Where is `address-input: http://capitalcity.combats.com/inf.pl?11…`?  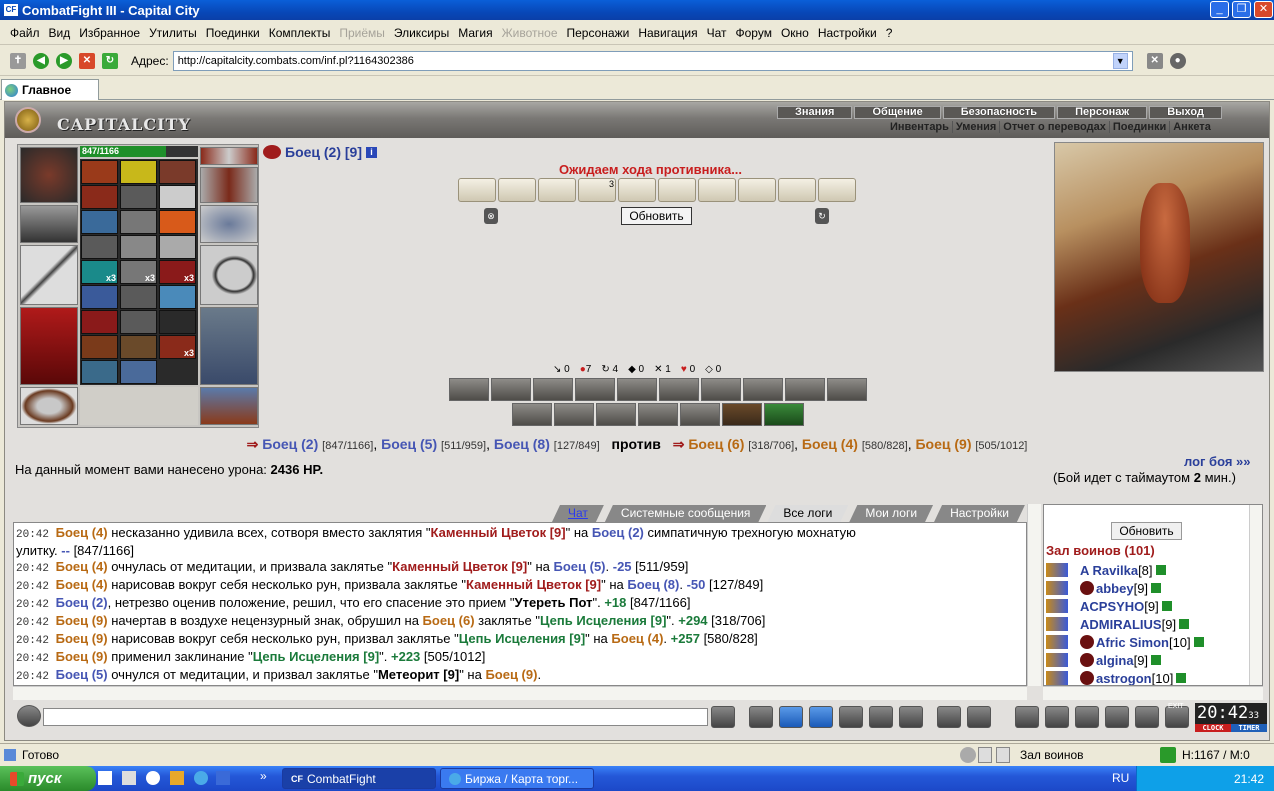
address-input: http://capitalcity.combats.com/inf.pl?11… is located at coordinates (652, 60).